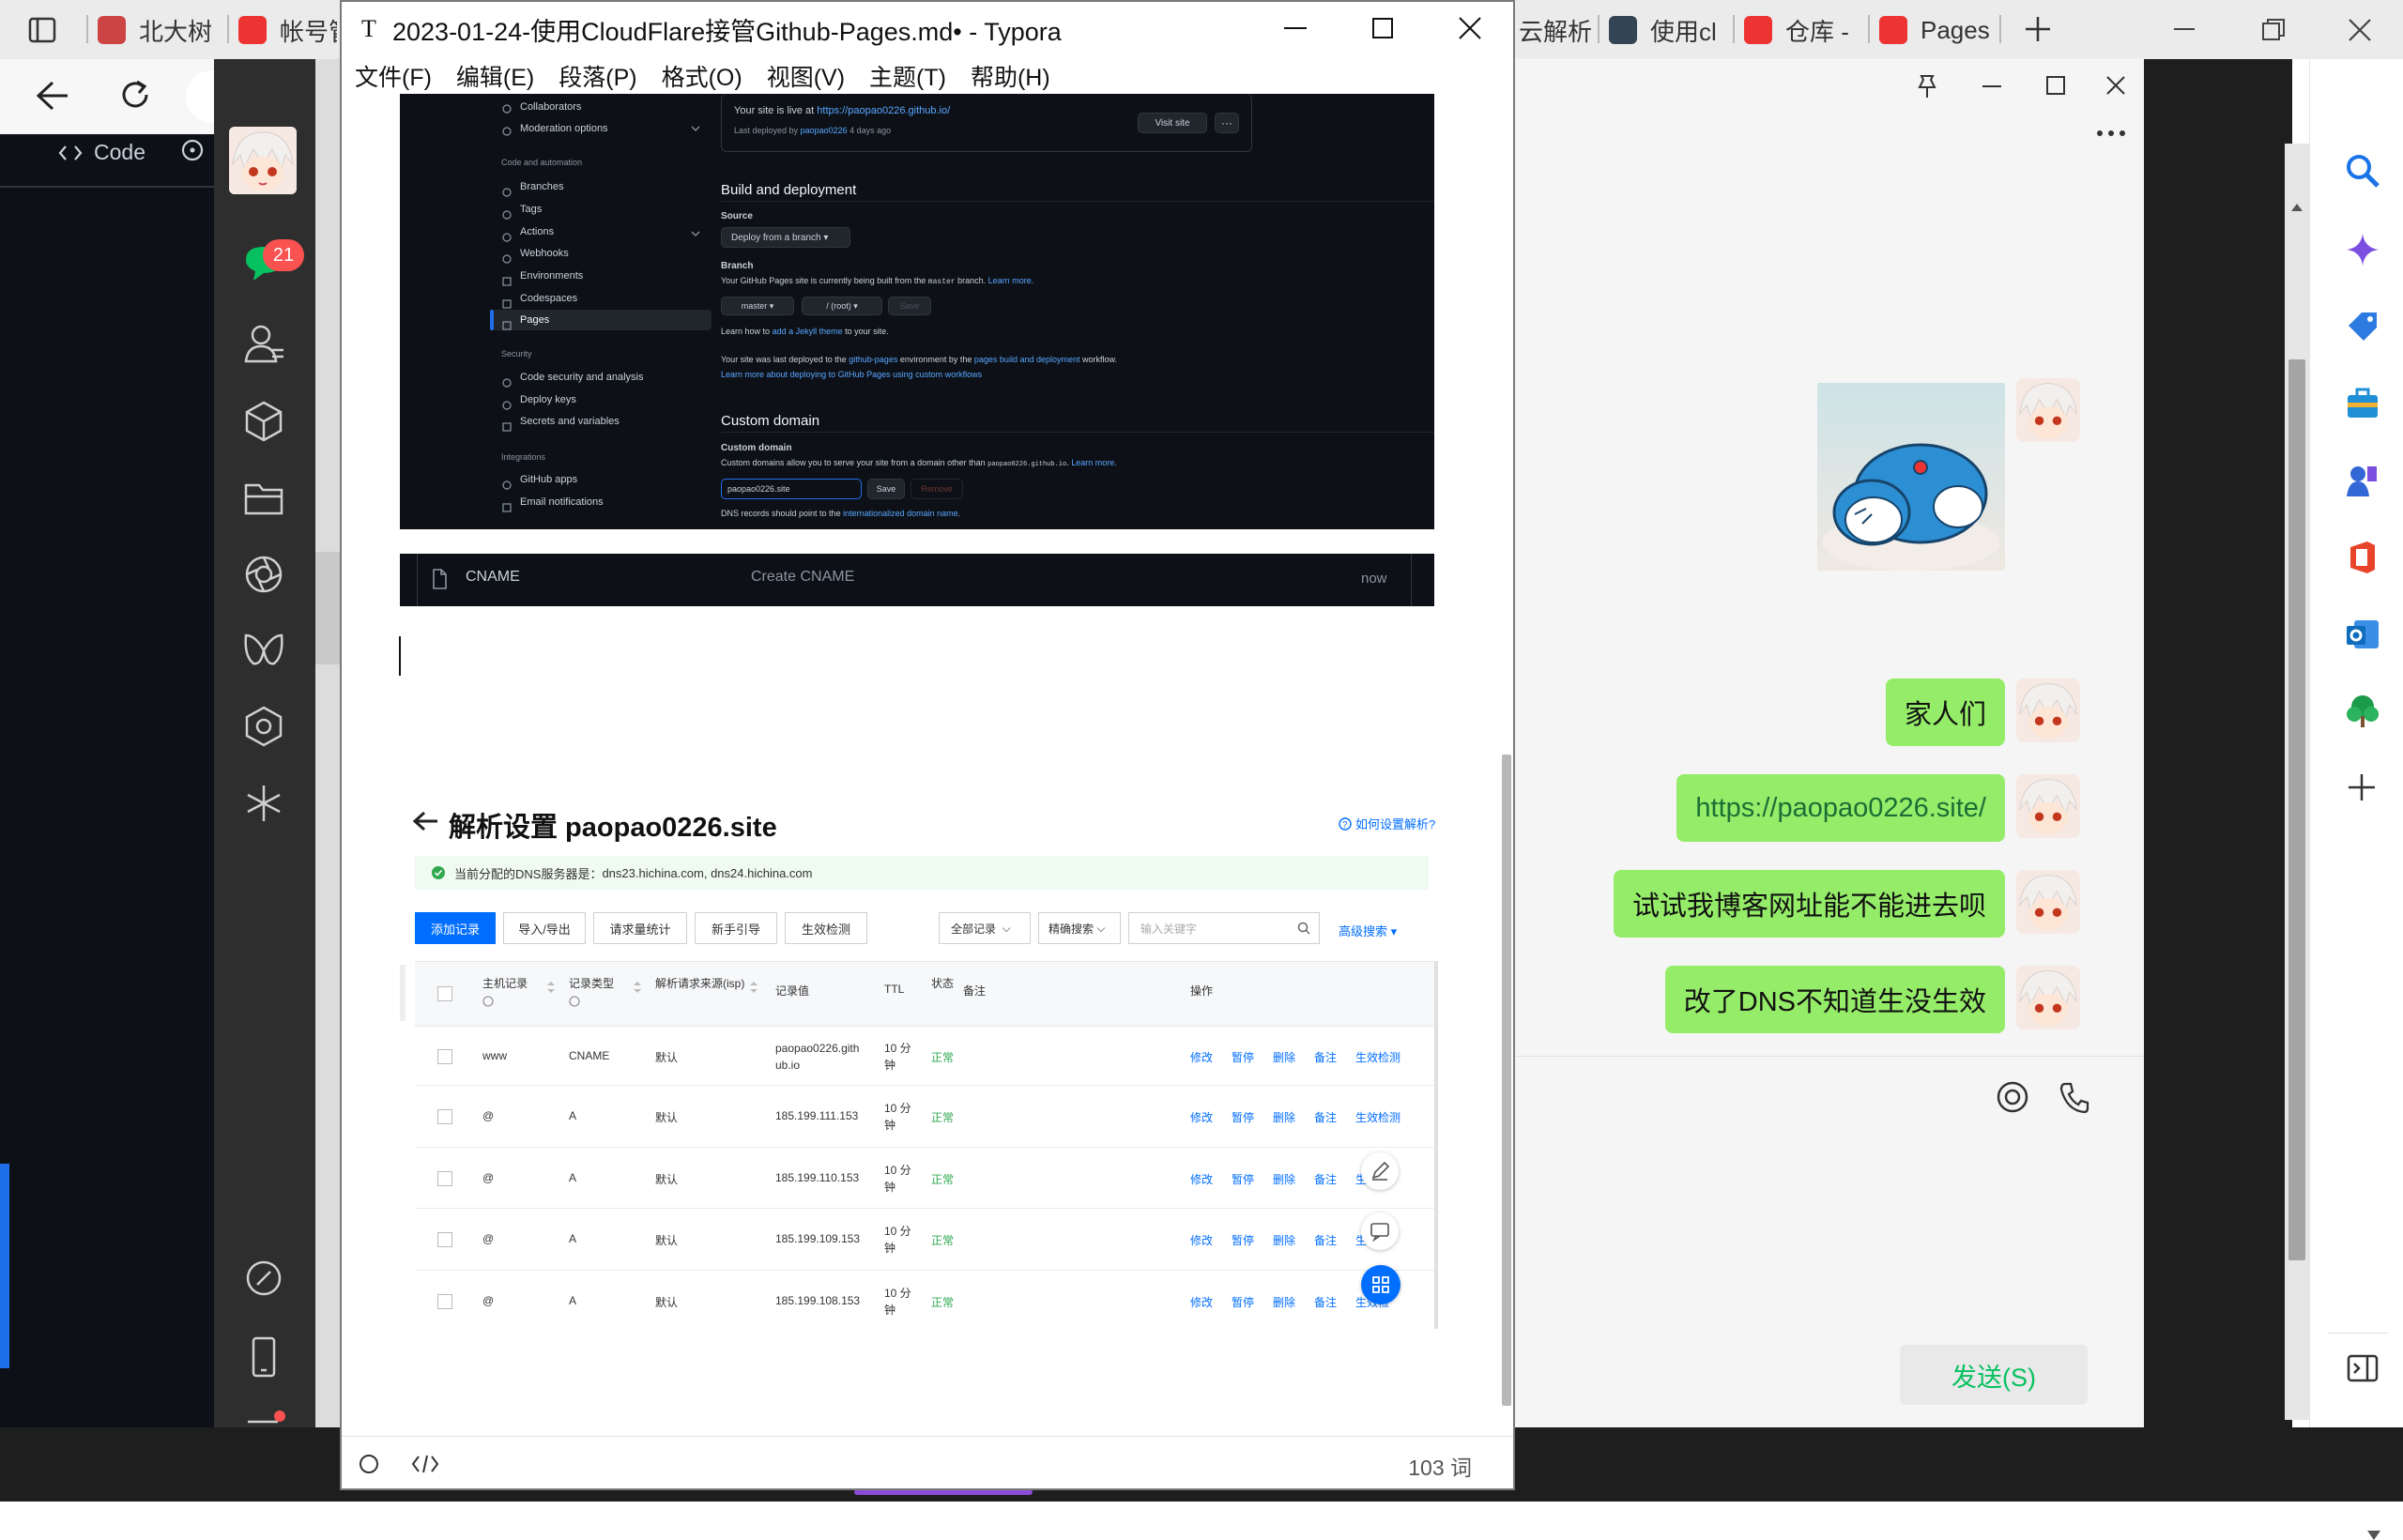 This screenshot has width=2403, height=1540. I want to click on moments-icon, so click(264, 574).